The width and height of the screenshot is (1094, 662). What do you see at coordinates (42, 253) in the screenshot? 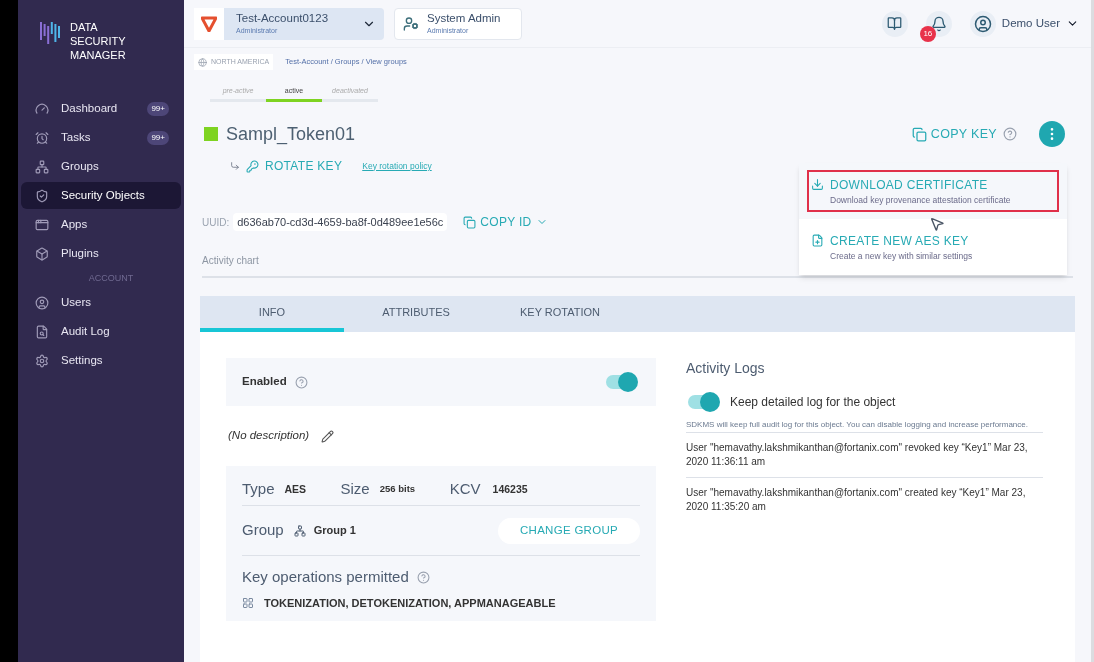
I see `box-icon` at bounding box center [42, 253].